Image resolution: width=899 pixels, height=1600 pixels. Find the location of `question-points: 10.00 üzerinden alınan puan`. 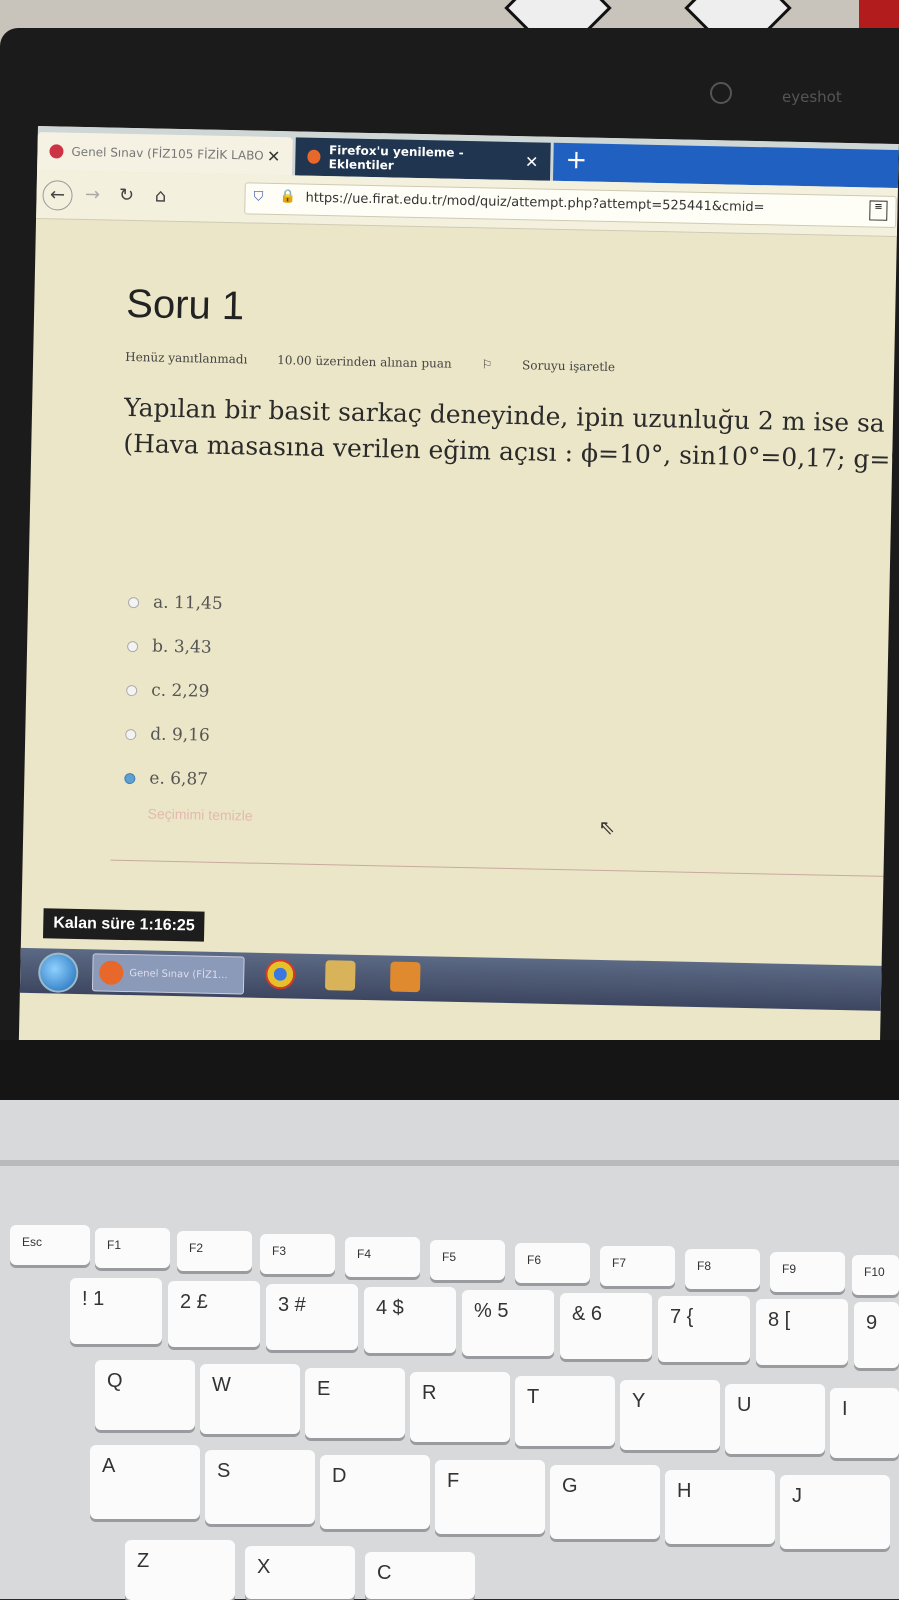

question-points: 10.00 üzerinden alınan puan is located at coordinates (364, 362).